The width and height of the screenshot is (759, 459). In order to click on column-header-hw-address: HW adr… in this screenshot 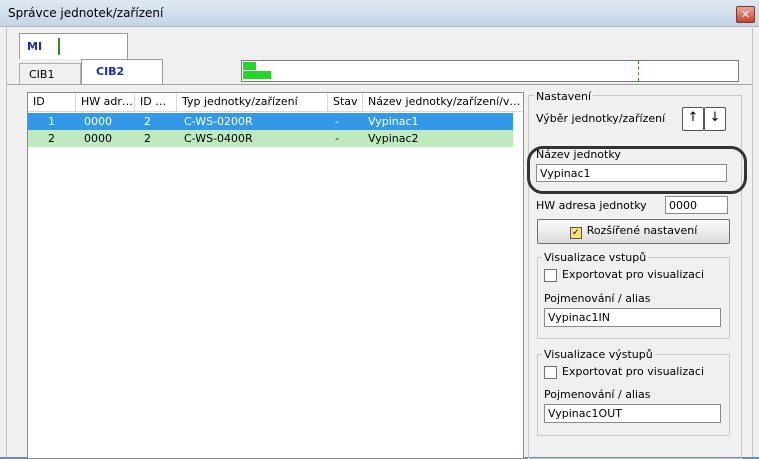, I will do `click(105, 102)`.